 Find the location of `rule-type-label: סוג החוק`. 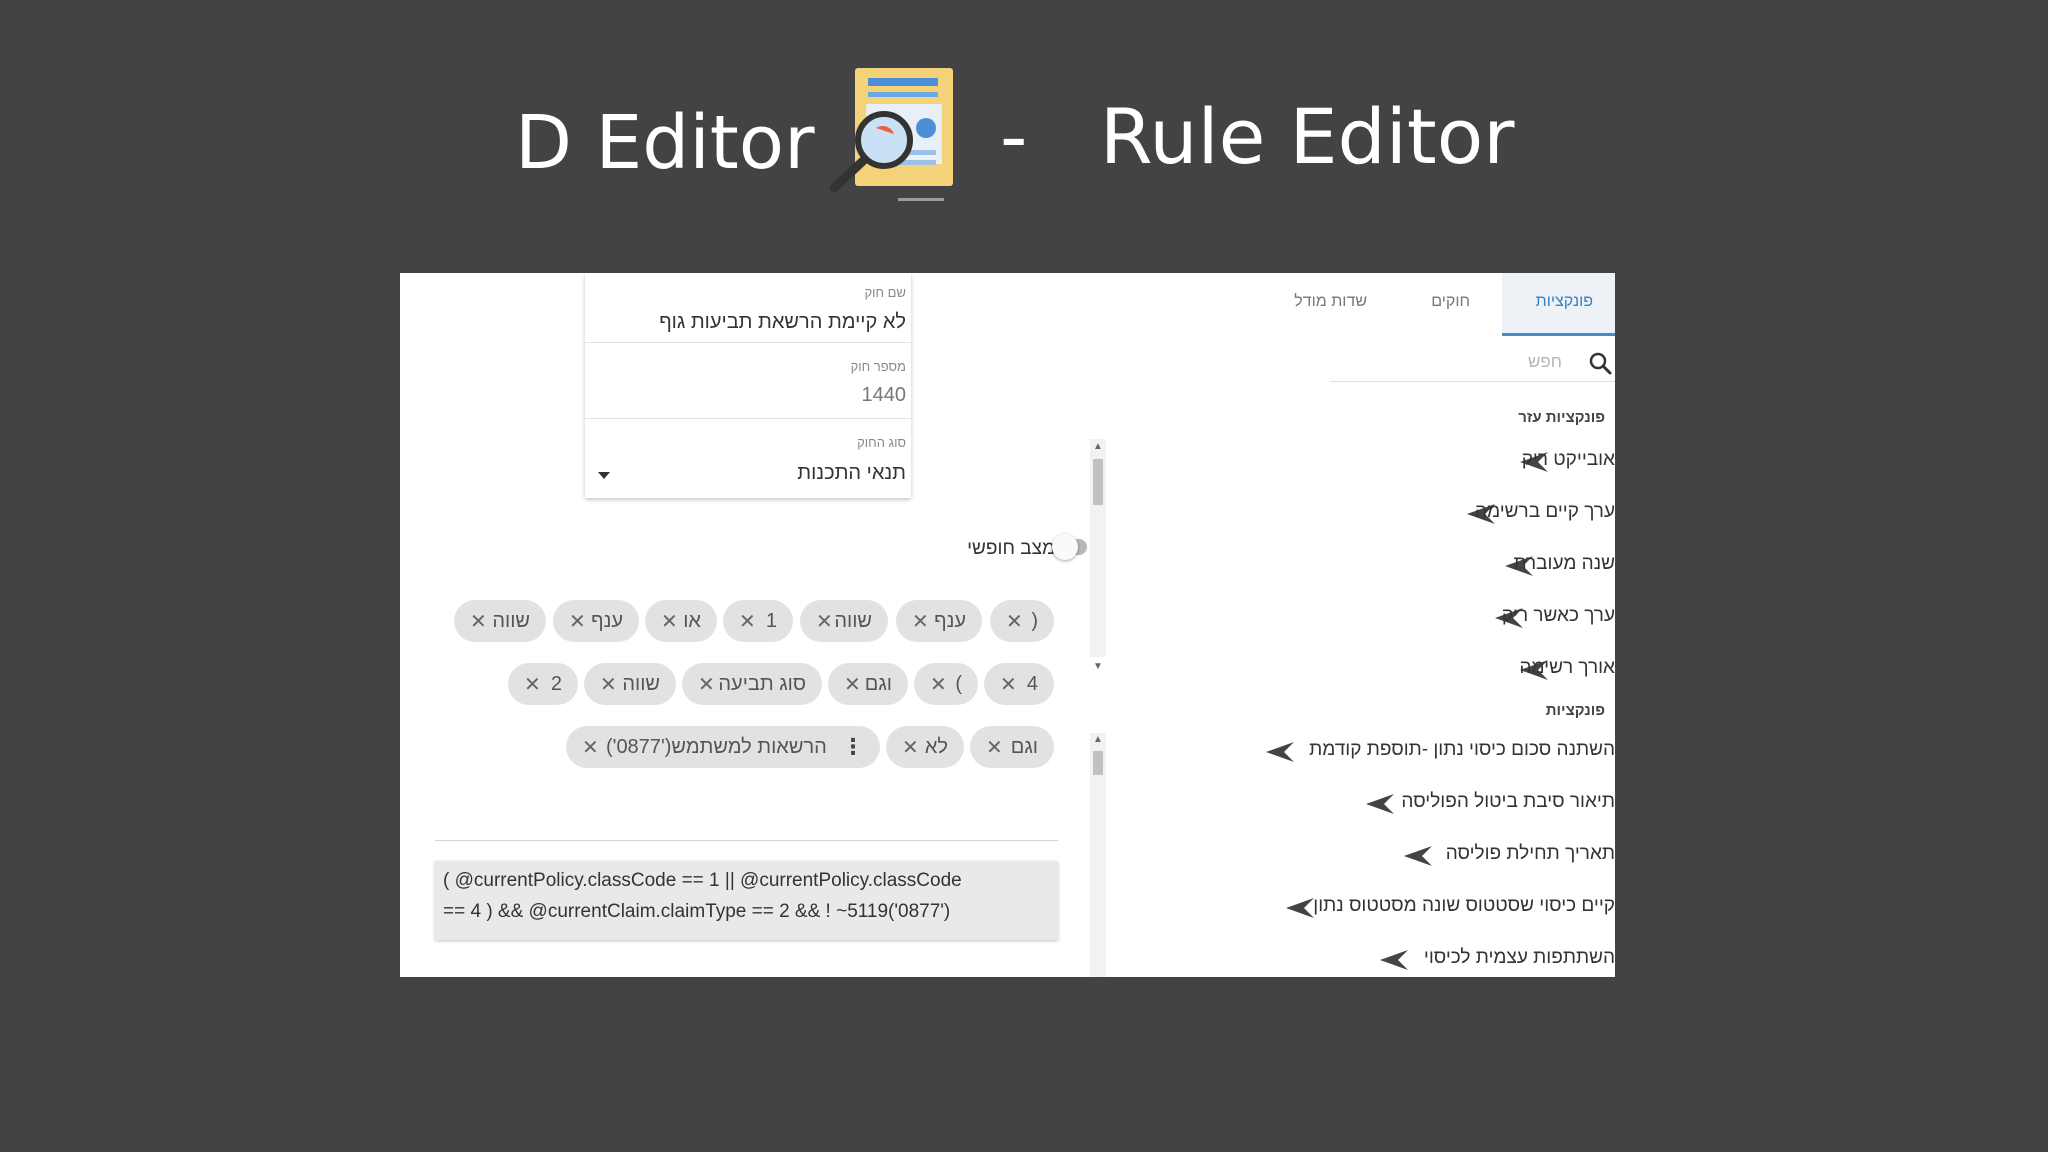

rule-type-label: סוג החוק is located at coordinates (881, 442).